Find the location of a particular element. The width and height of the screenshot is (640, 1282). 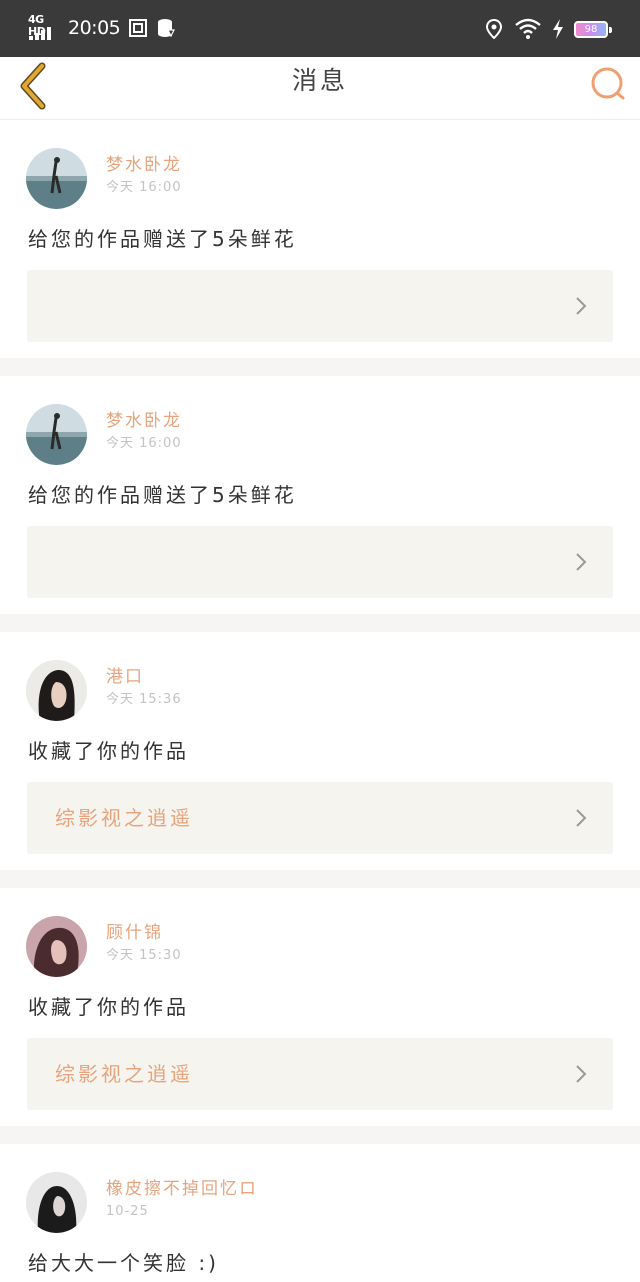

message-time: 10-25 is located at coordinates (127, 1211).